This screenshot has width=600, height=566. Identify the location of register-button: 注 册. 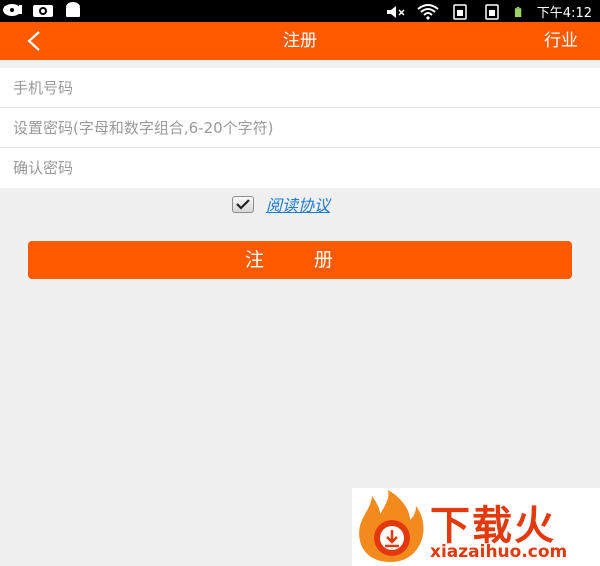
(300, 260).